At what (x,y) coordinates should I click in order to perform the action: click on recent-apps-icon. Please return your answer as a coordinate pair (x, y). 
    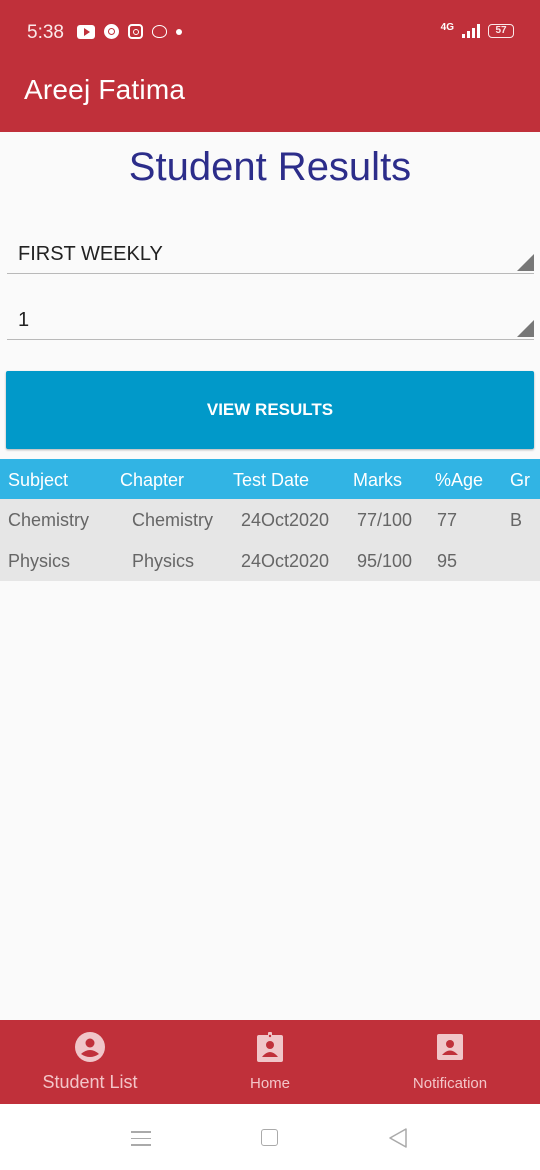
    Looking at the image, I should click on (141, 1141).